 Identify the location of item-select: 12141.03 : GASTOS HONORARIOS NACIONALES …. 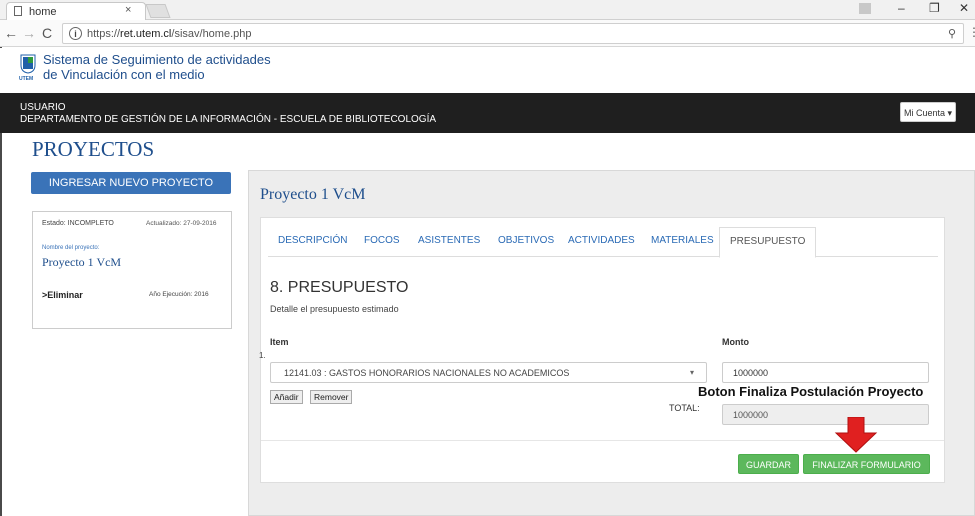
(488, 372).